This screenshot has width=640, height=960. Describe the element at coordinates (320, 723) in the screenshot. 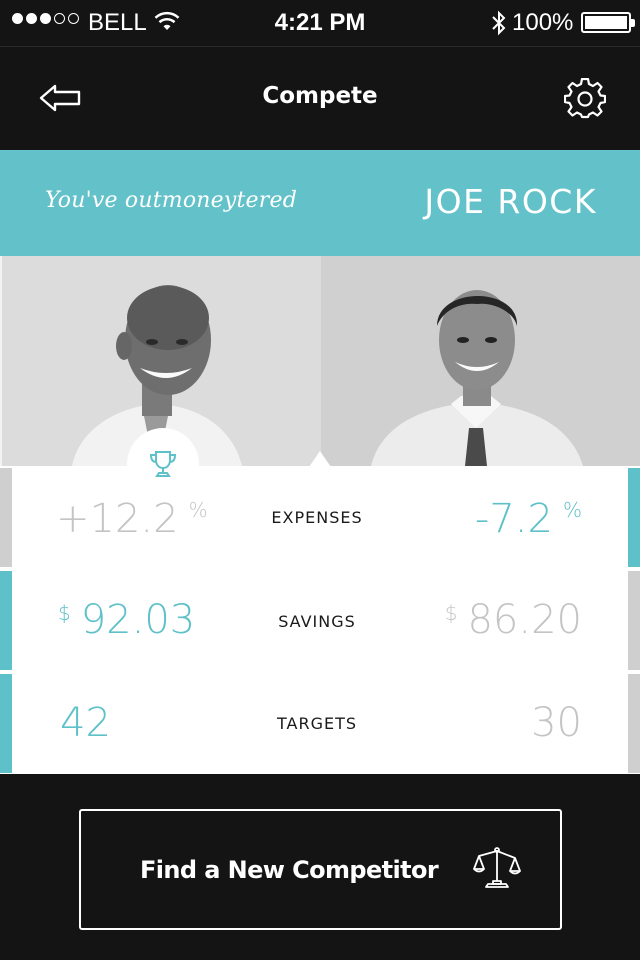

I see `stat-row-targets: 42 TARGETS 30` at that location.